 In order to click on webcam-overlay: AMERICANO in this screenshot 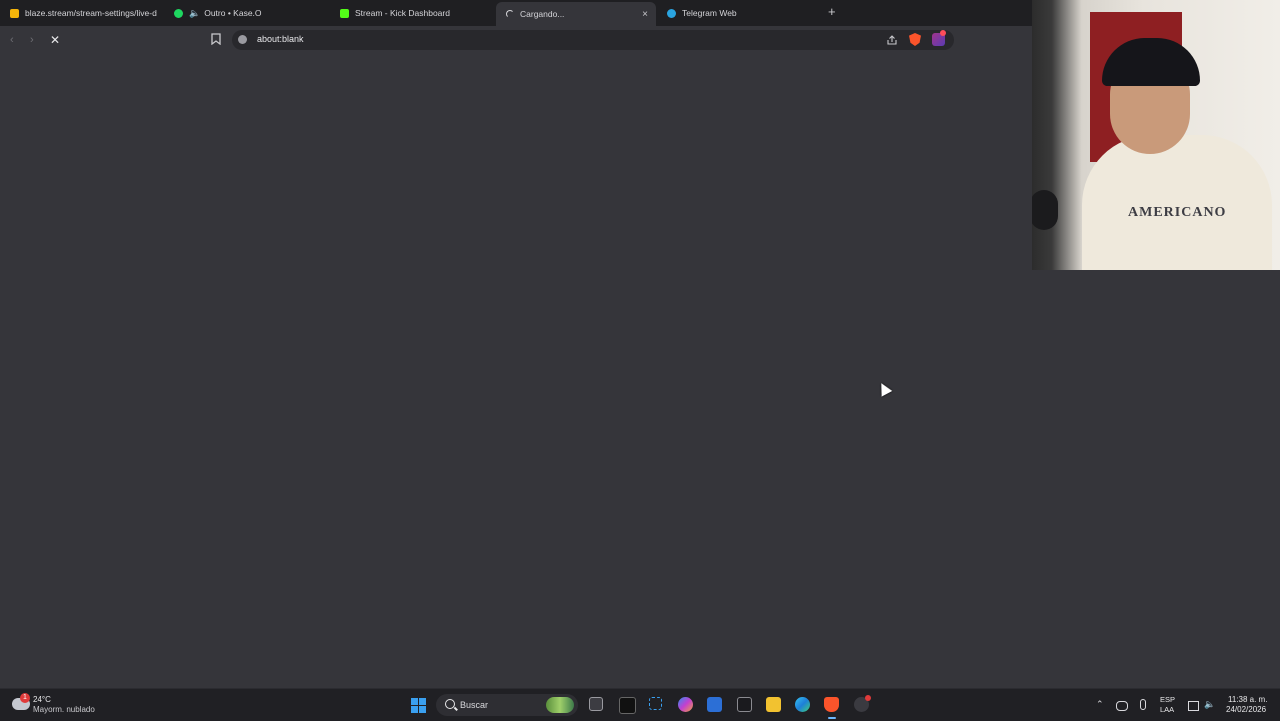, I will do `click(1156, 135)`.